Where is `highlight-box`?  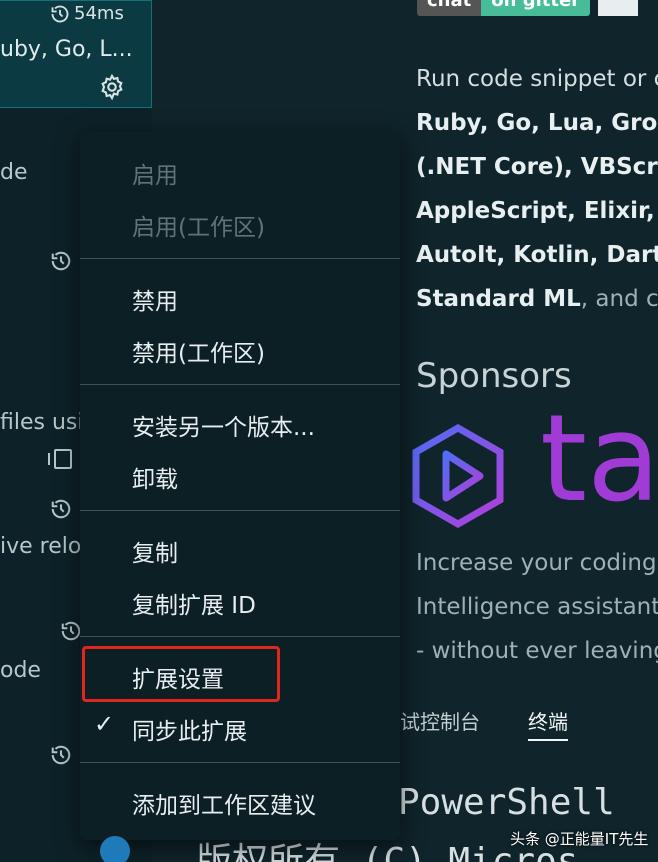 highlight-box is located at coordinates (181, 674).